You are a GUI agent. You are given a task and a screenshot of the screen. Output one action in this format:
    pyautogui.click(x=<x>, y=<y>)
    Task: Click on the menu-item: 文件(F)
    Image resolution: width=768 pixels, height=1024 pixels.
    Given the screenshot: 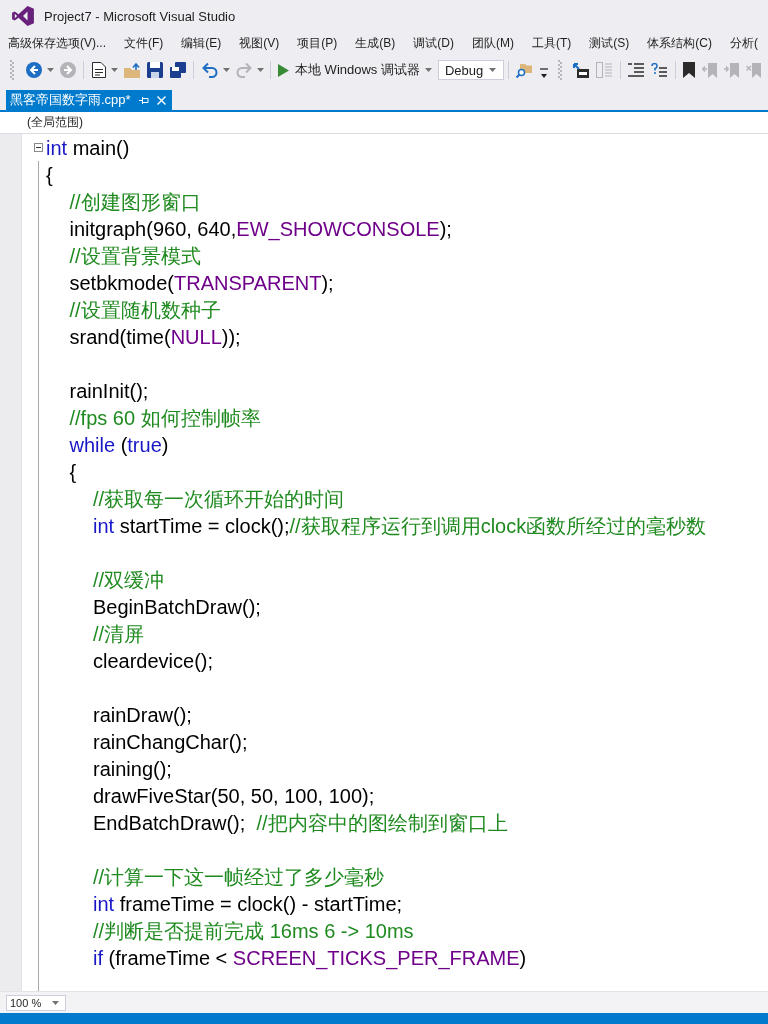 What is the action you would take?
    pyautogui.click(x=144, y=43)
    